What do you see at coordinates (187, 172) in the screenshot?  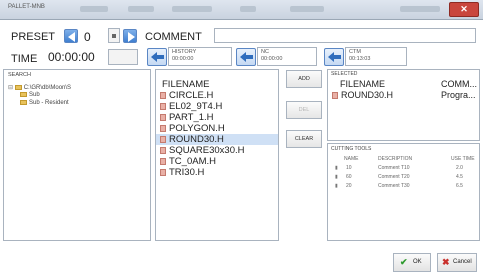 I see `file-name: TRI30.H` at bounding box center [187, 172].